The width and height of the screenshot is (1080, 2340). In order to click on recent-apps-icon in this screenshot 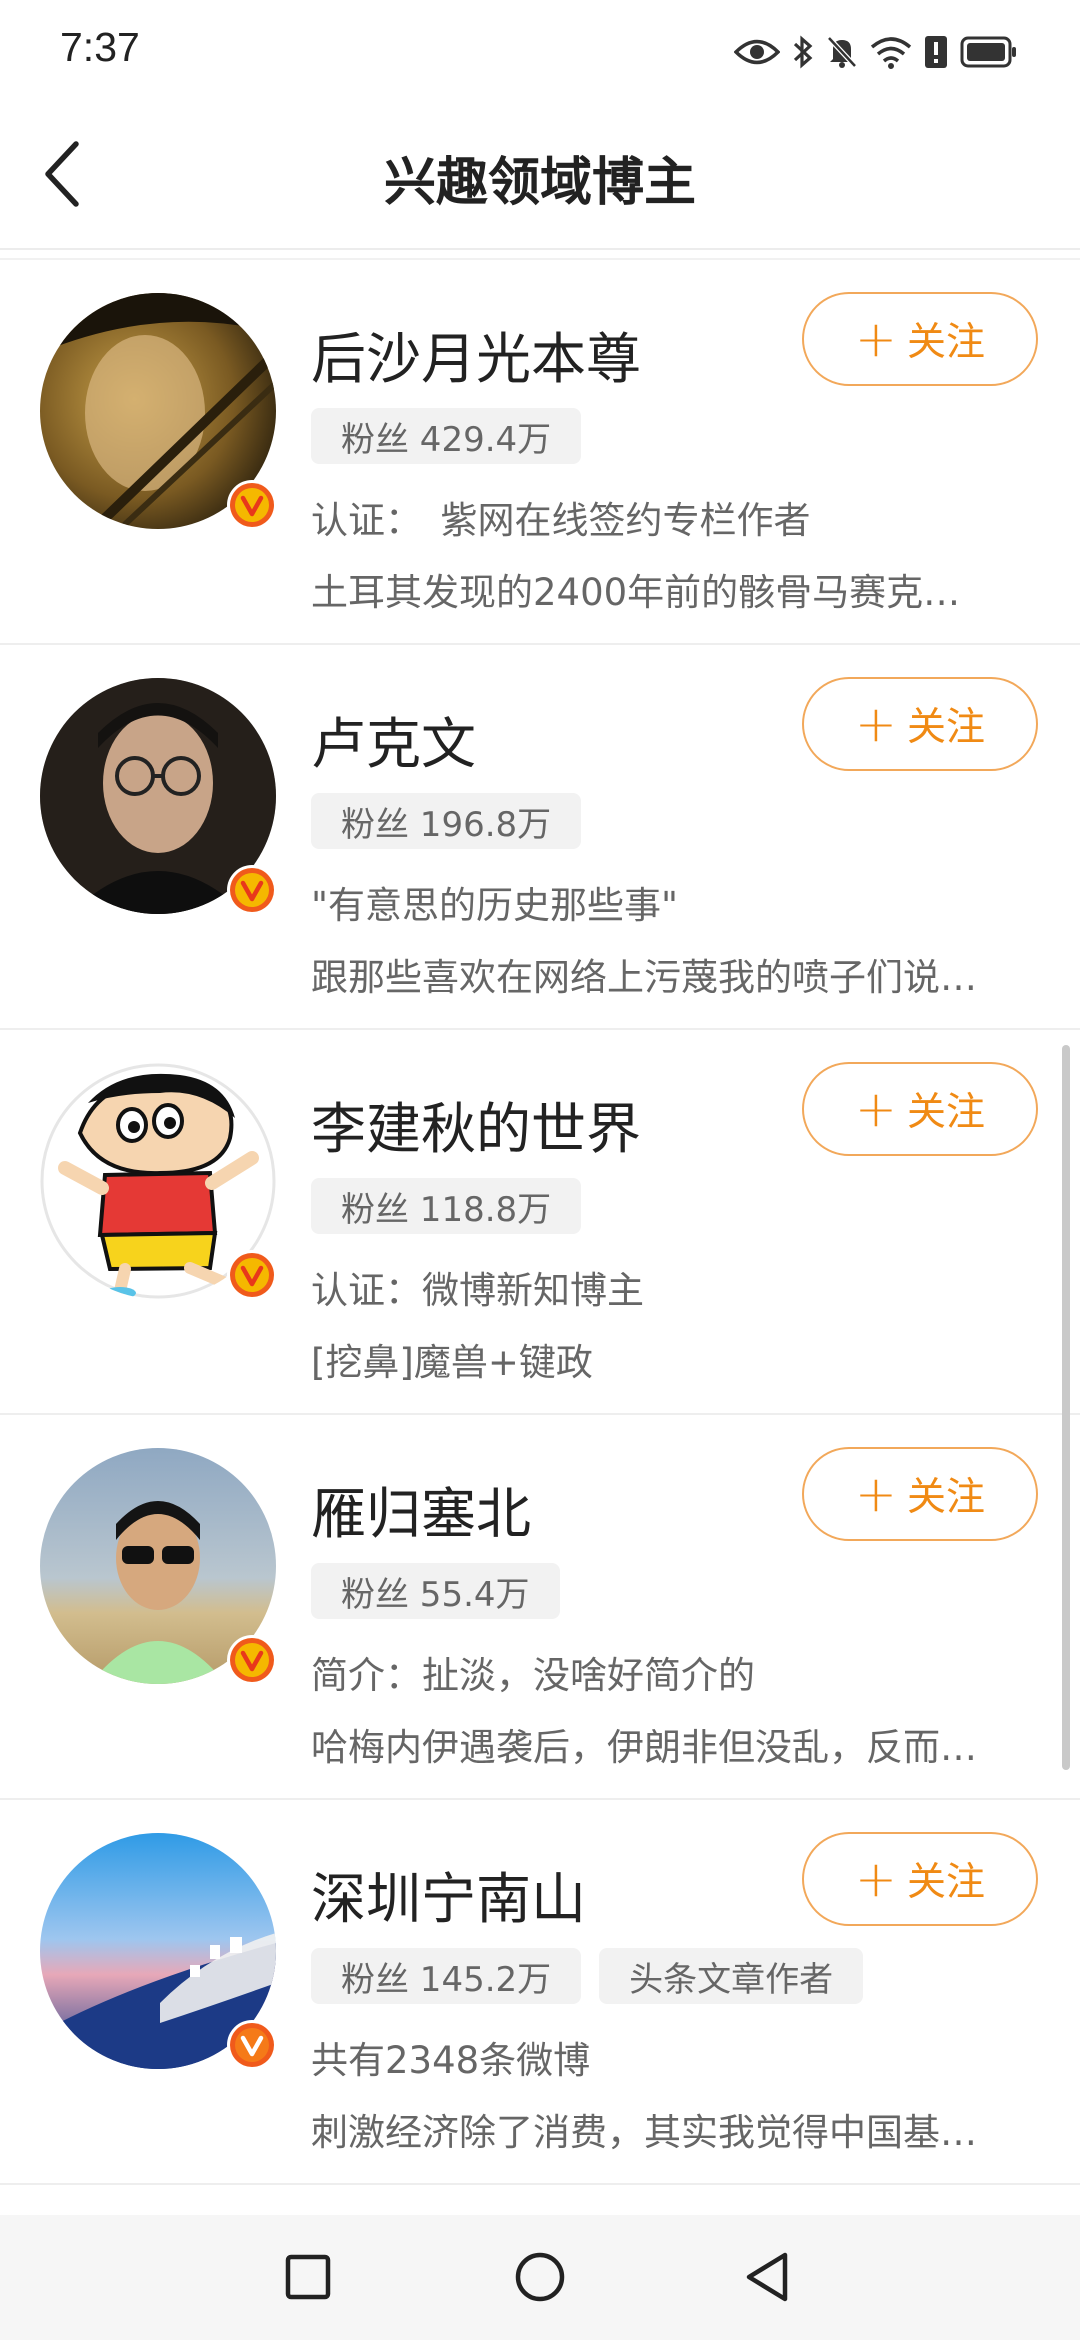, I will do `click(308, 2277)`.